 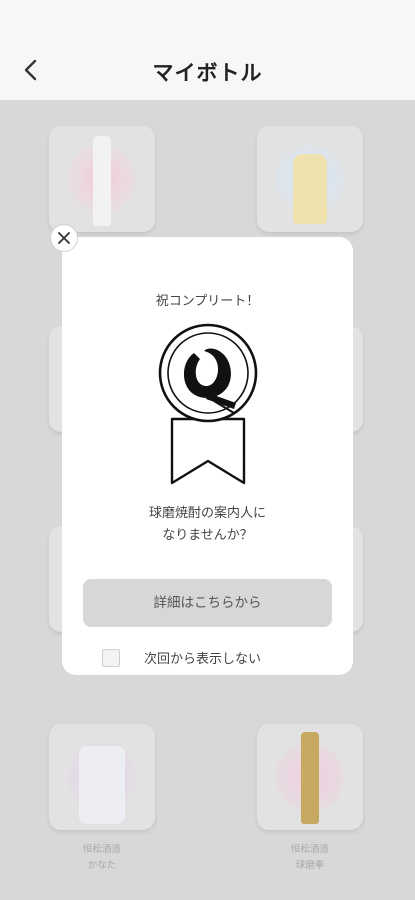 What do you see at coordinates (207, 50) in the screenshot?
I see `app-header: マイボトル` at bounding box center [207, 50].